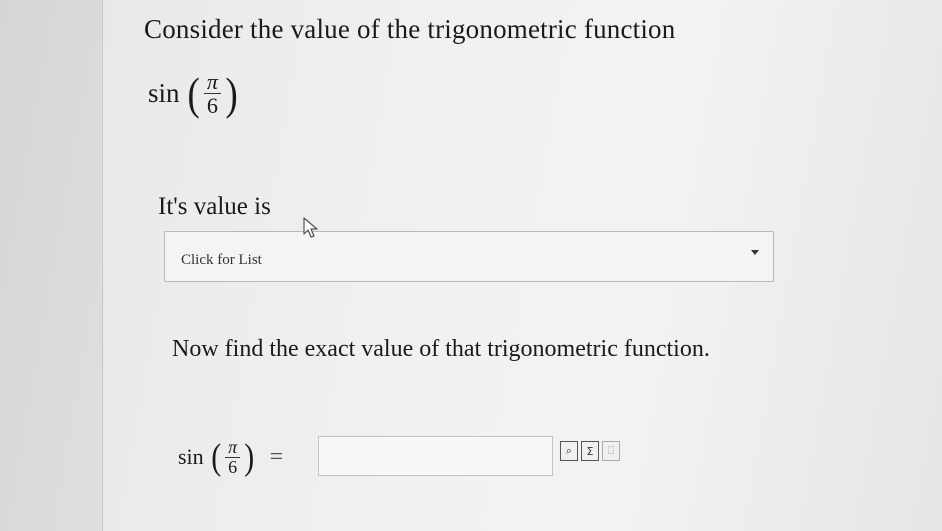  I want to click on answer-input, so click(435, 456).